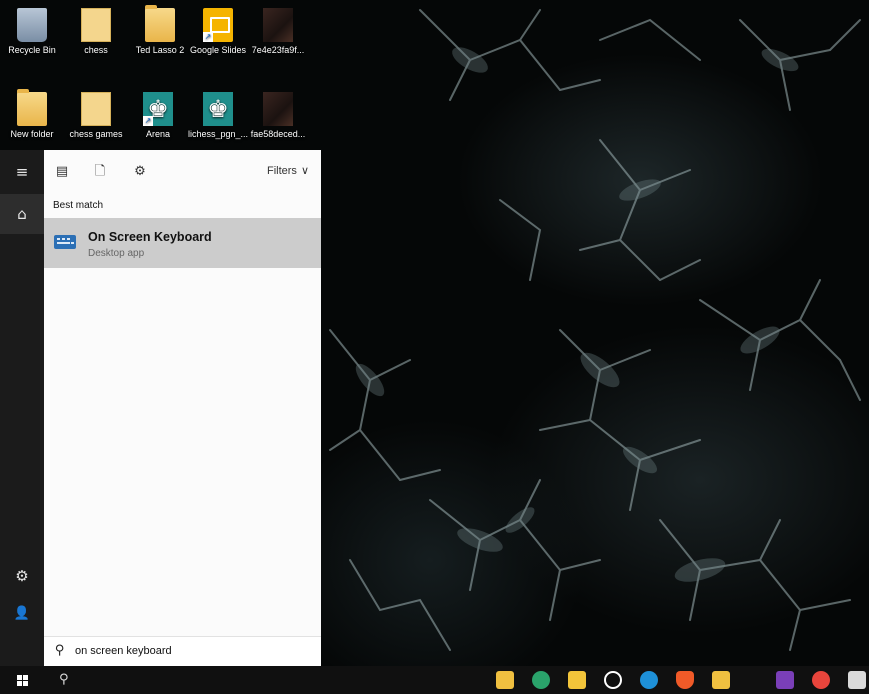 This screenshot has width=869, height=694. What do you see at coordinates (158, 134) in the screenshot?
I see `desktop-icon-label: Arena` at bounding box center [158, 134].